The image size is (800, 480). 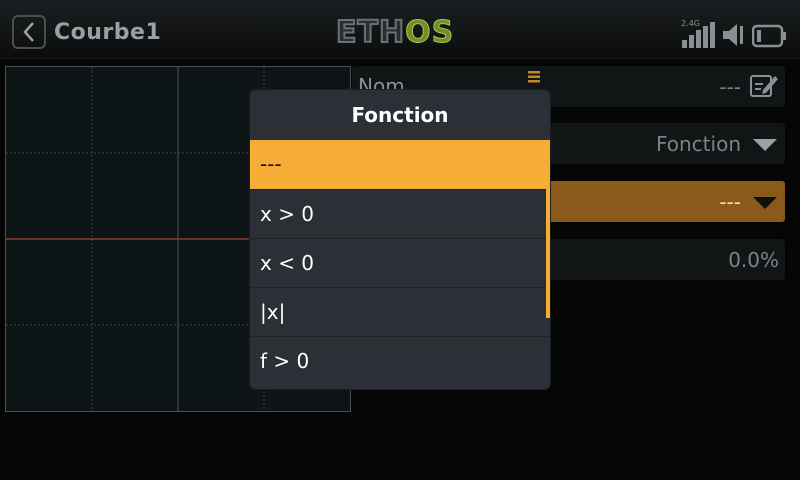 What do you see at coordinates (400, 262) in the screenshot?
I see `option-x-negative: x < 0` at bounding box center [400, 262].